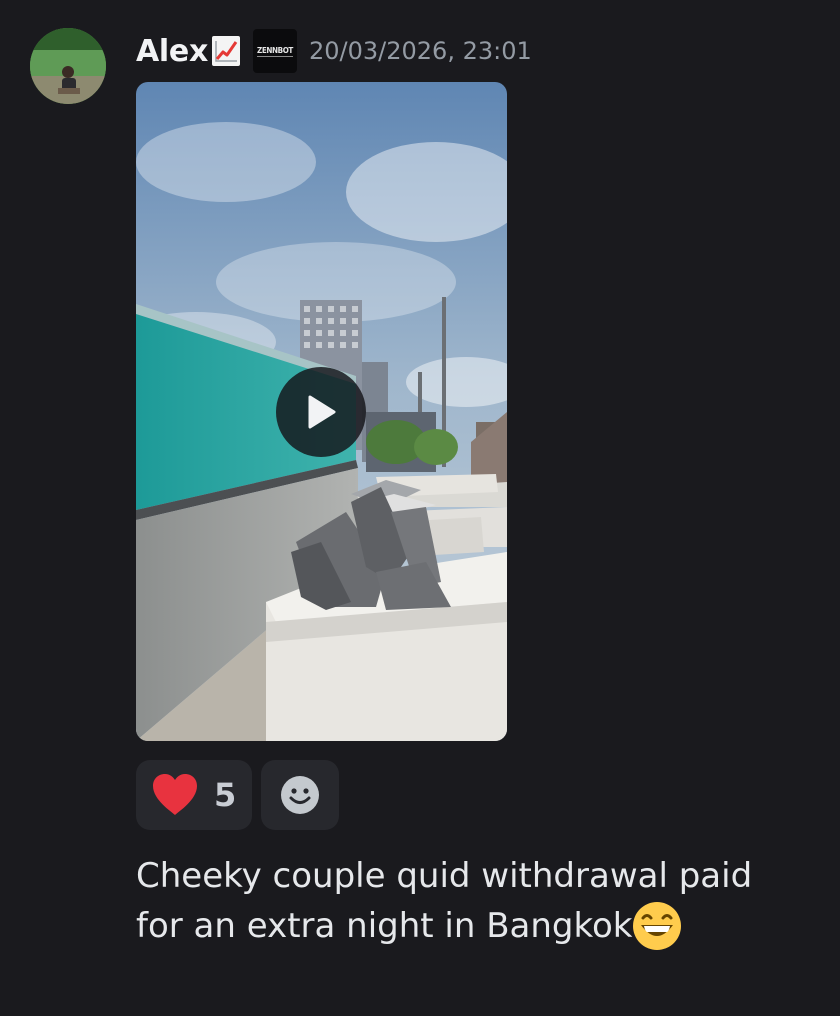  What do you see at coordinates (420, 51) in the screenshot?
I see `timestamp: 20/03/2026, 23:01` at bounding box center [420, 51].